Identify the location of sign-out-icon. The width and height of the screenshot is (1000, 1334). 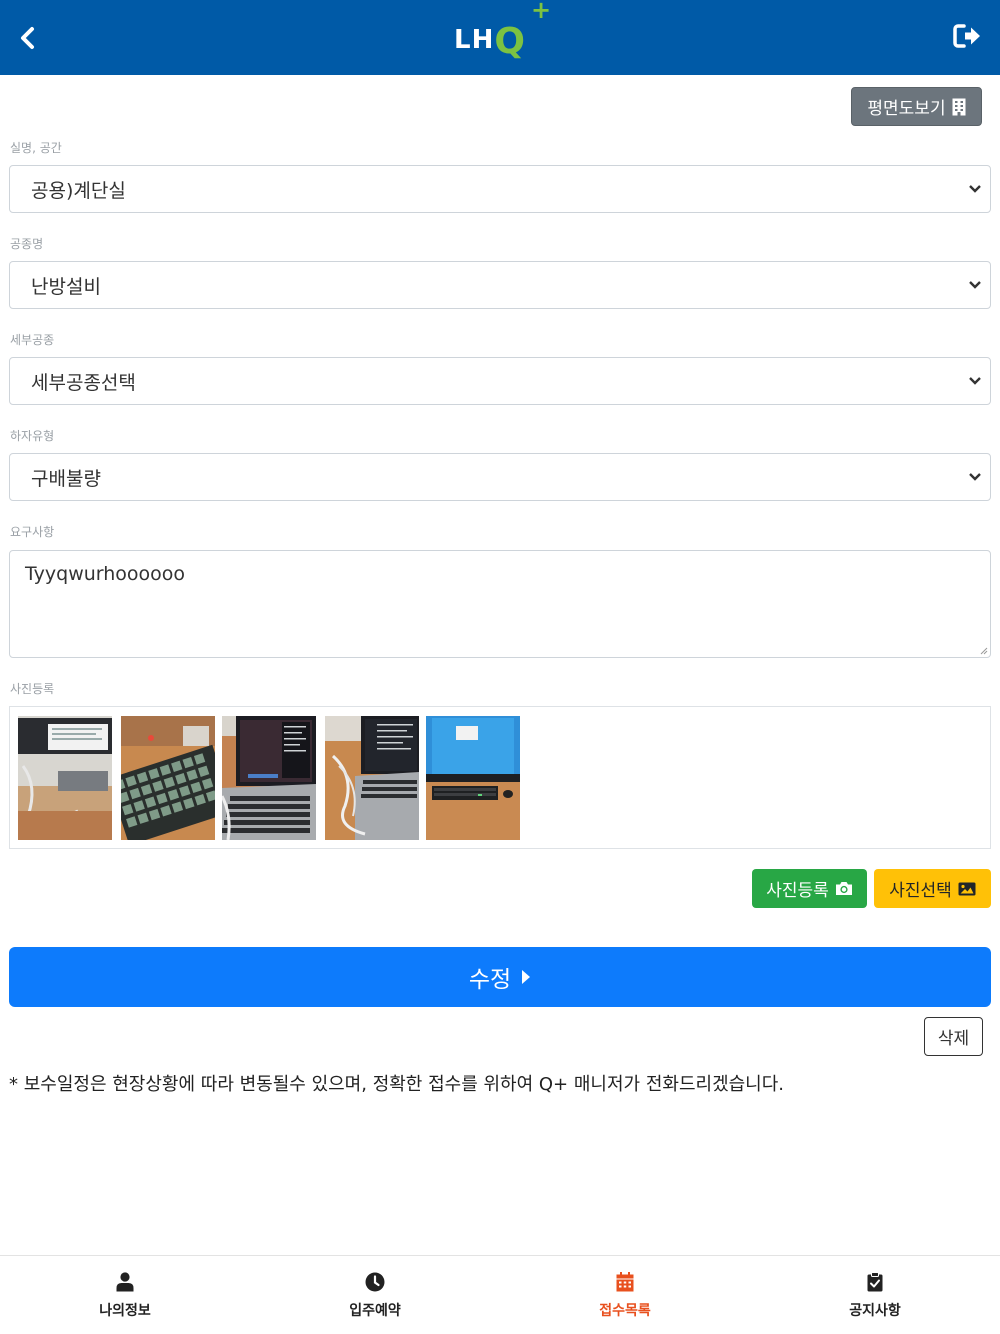
(966, 36).